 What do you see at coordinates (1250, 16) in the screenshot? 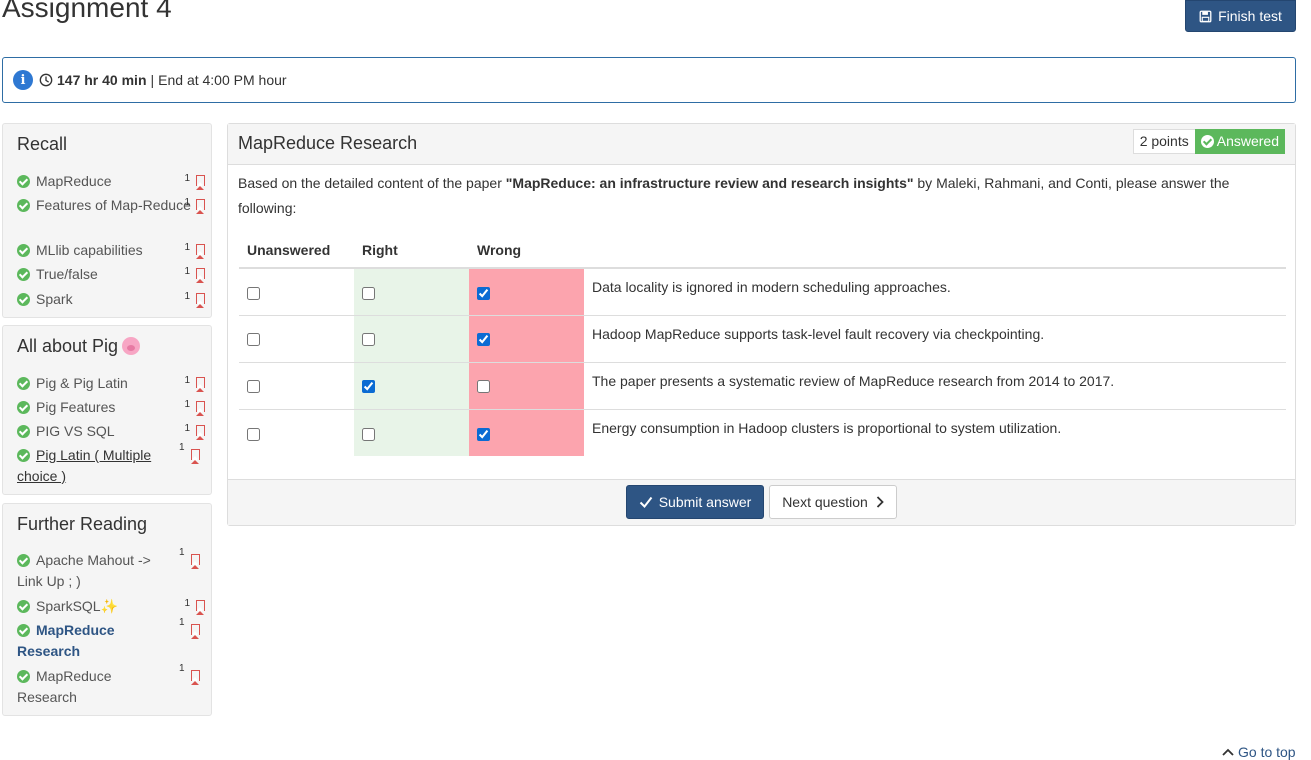
I see `finish-test-label: Finish test` at bounding box center [1250, 16].